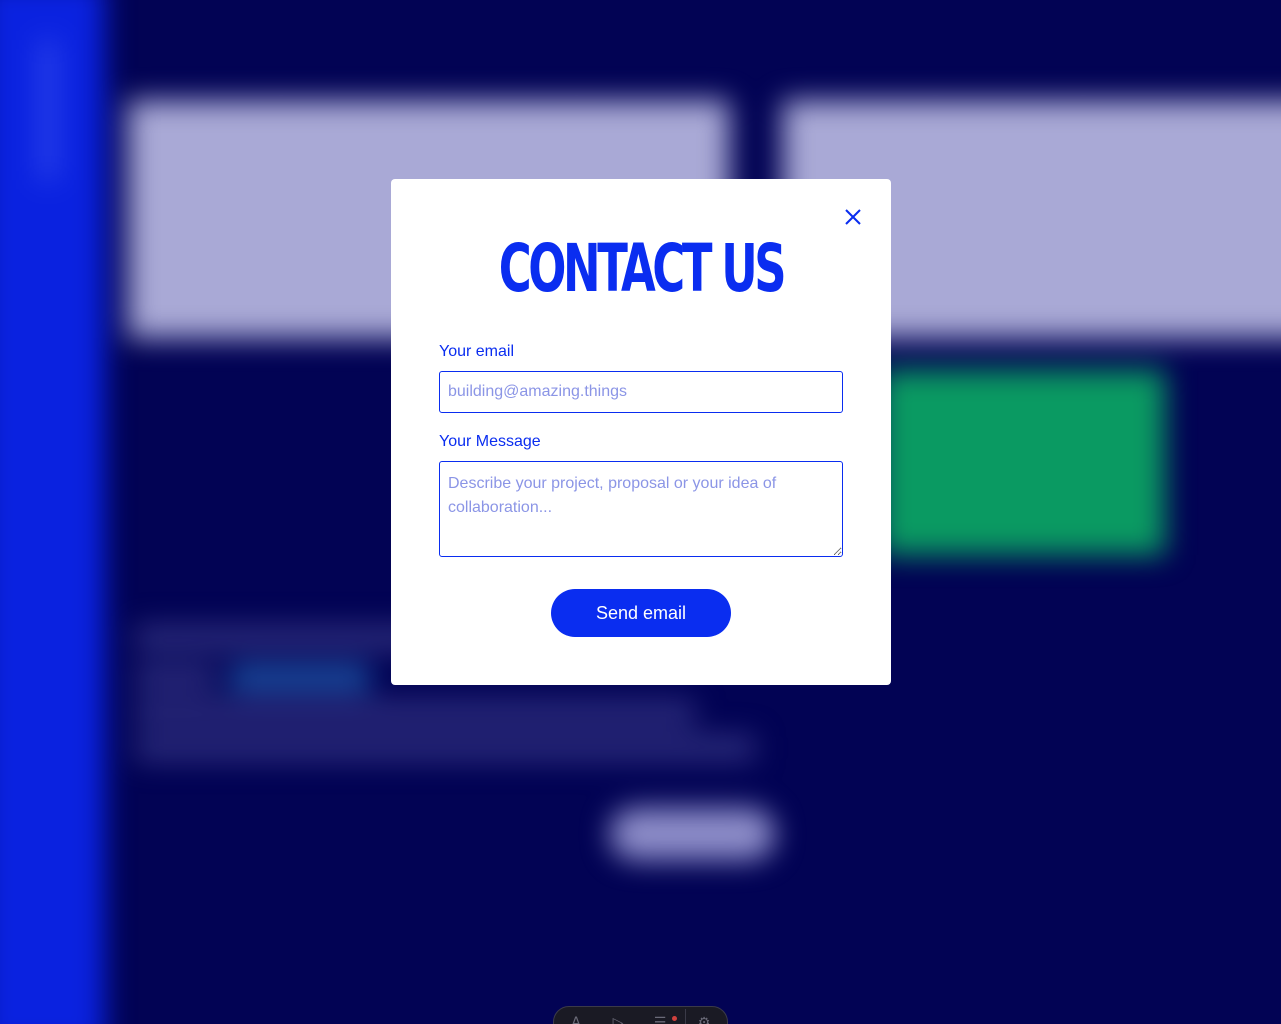 This screenshot has height=1024, width=1281. What do you see at coordinates (640, 1015) in the screenshot?
I see `dev-toolbar: A ▷ ☰ ⚙` at bounding box center [640, 1015].